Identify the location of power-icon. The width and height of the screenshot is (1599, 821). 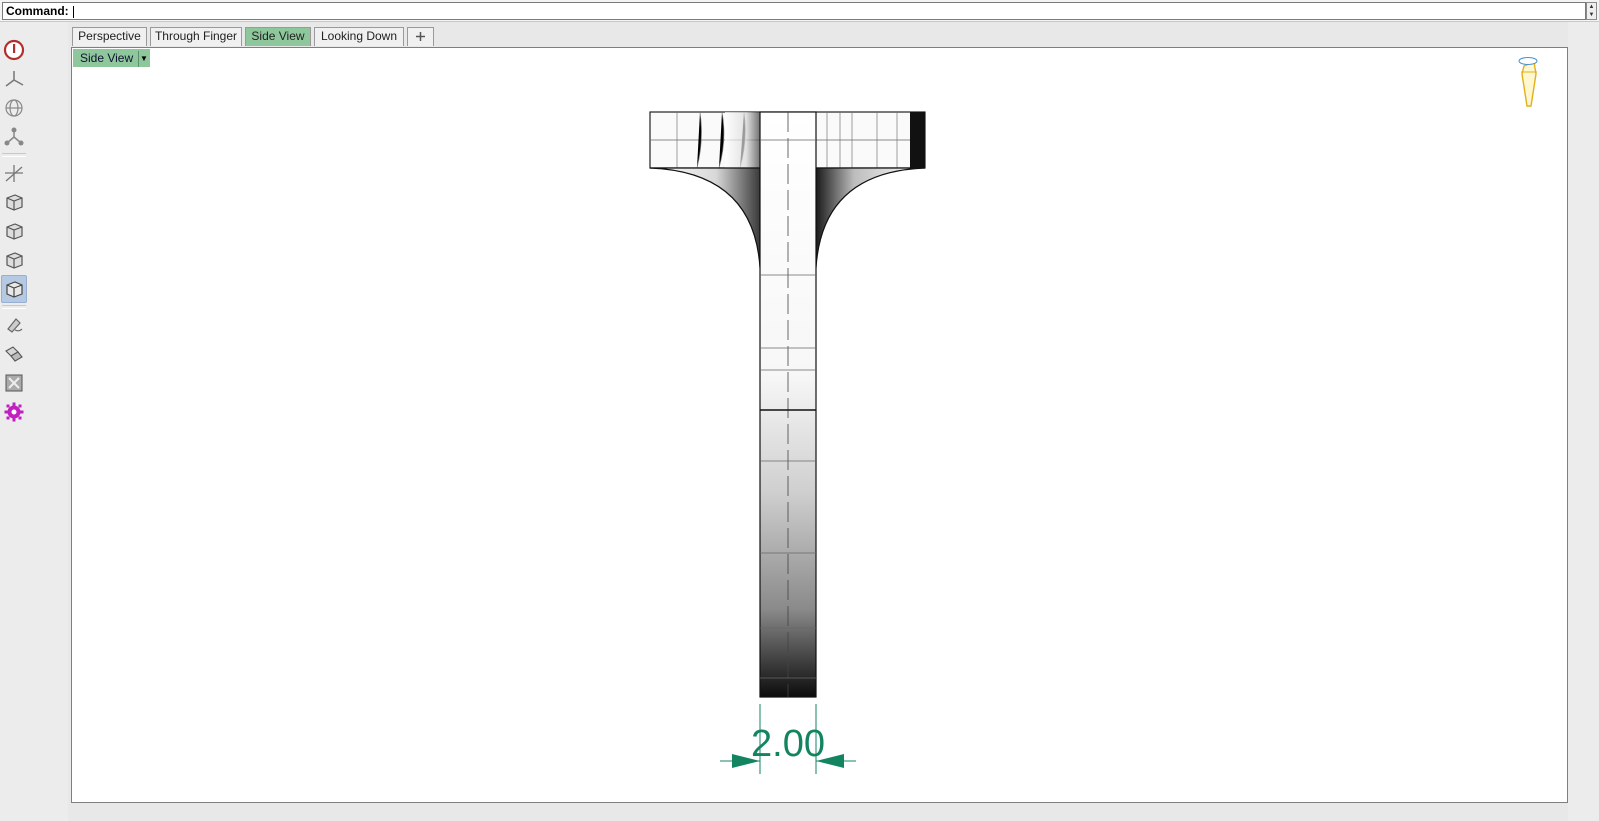
(14, 50).